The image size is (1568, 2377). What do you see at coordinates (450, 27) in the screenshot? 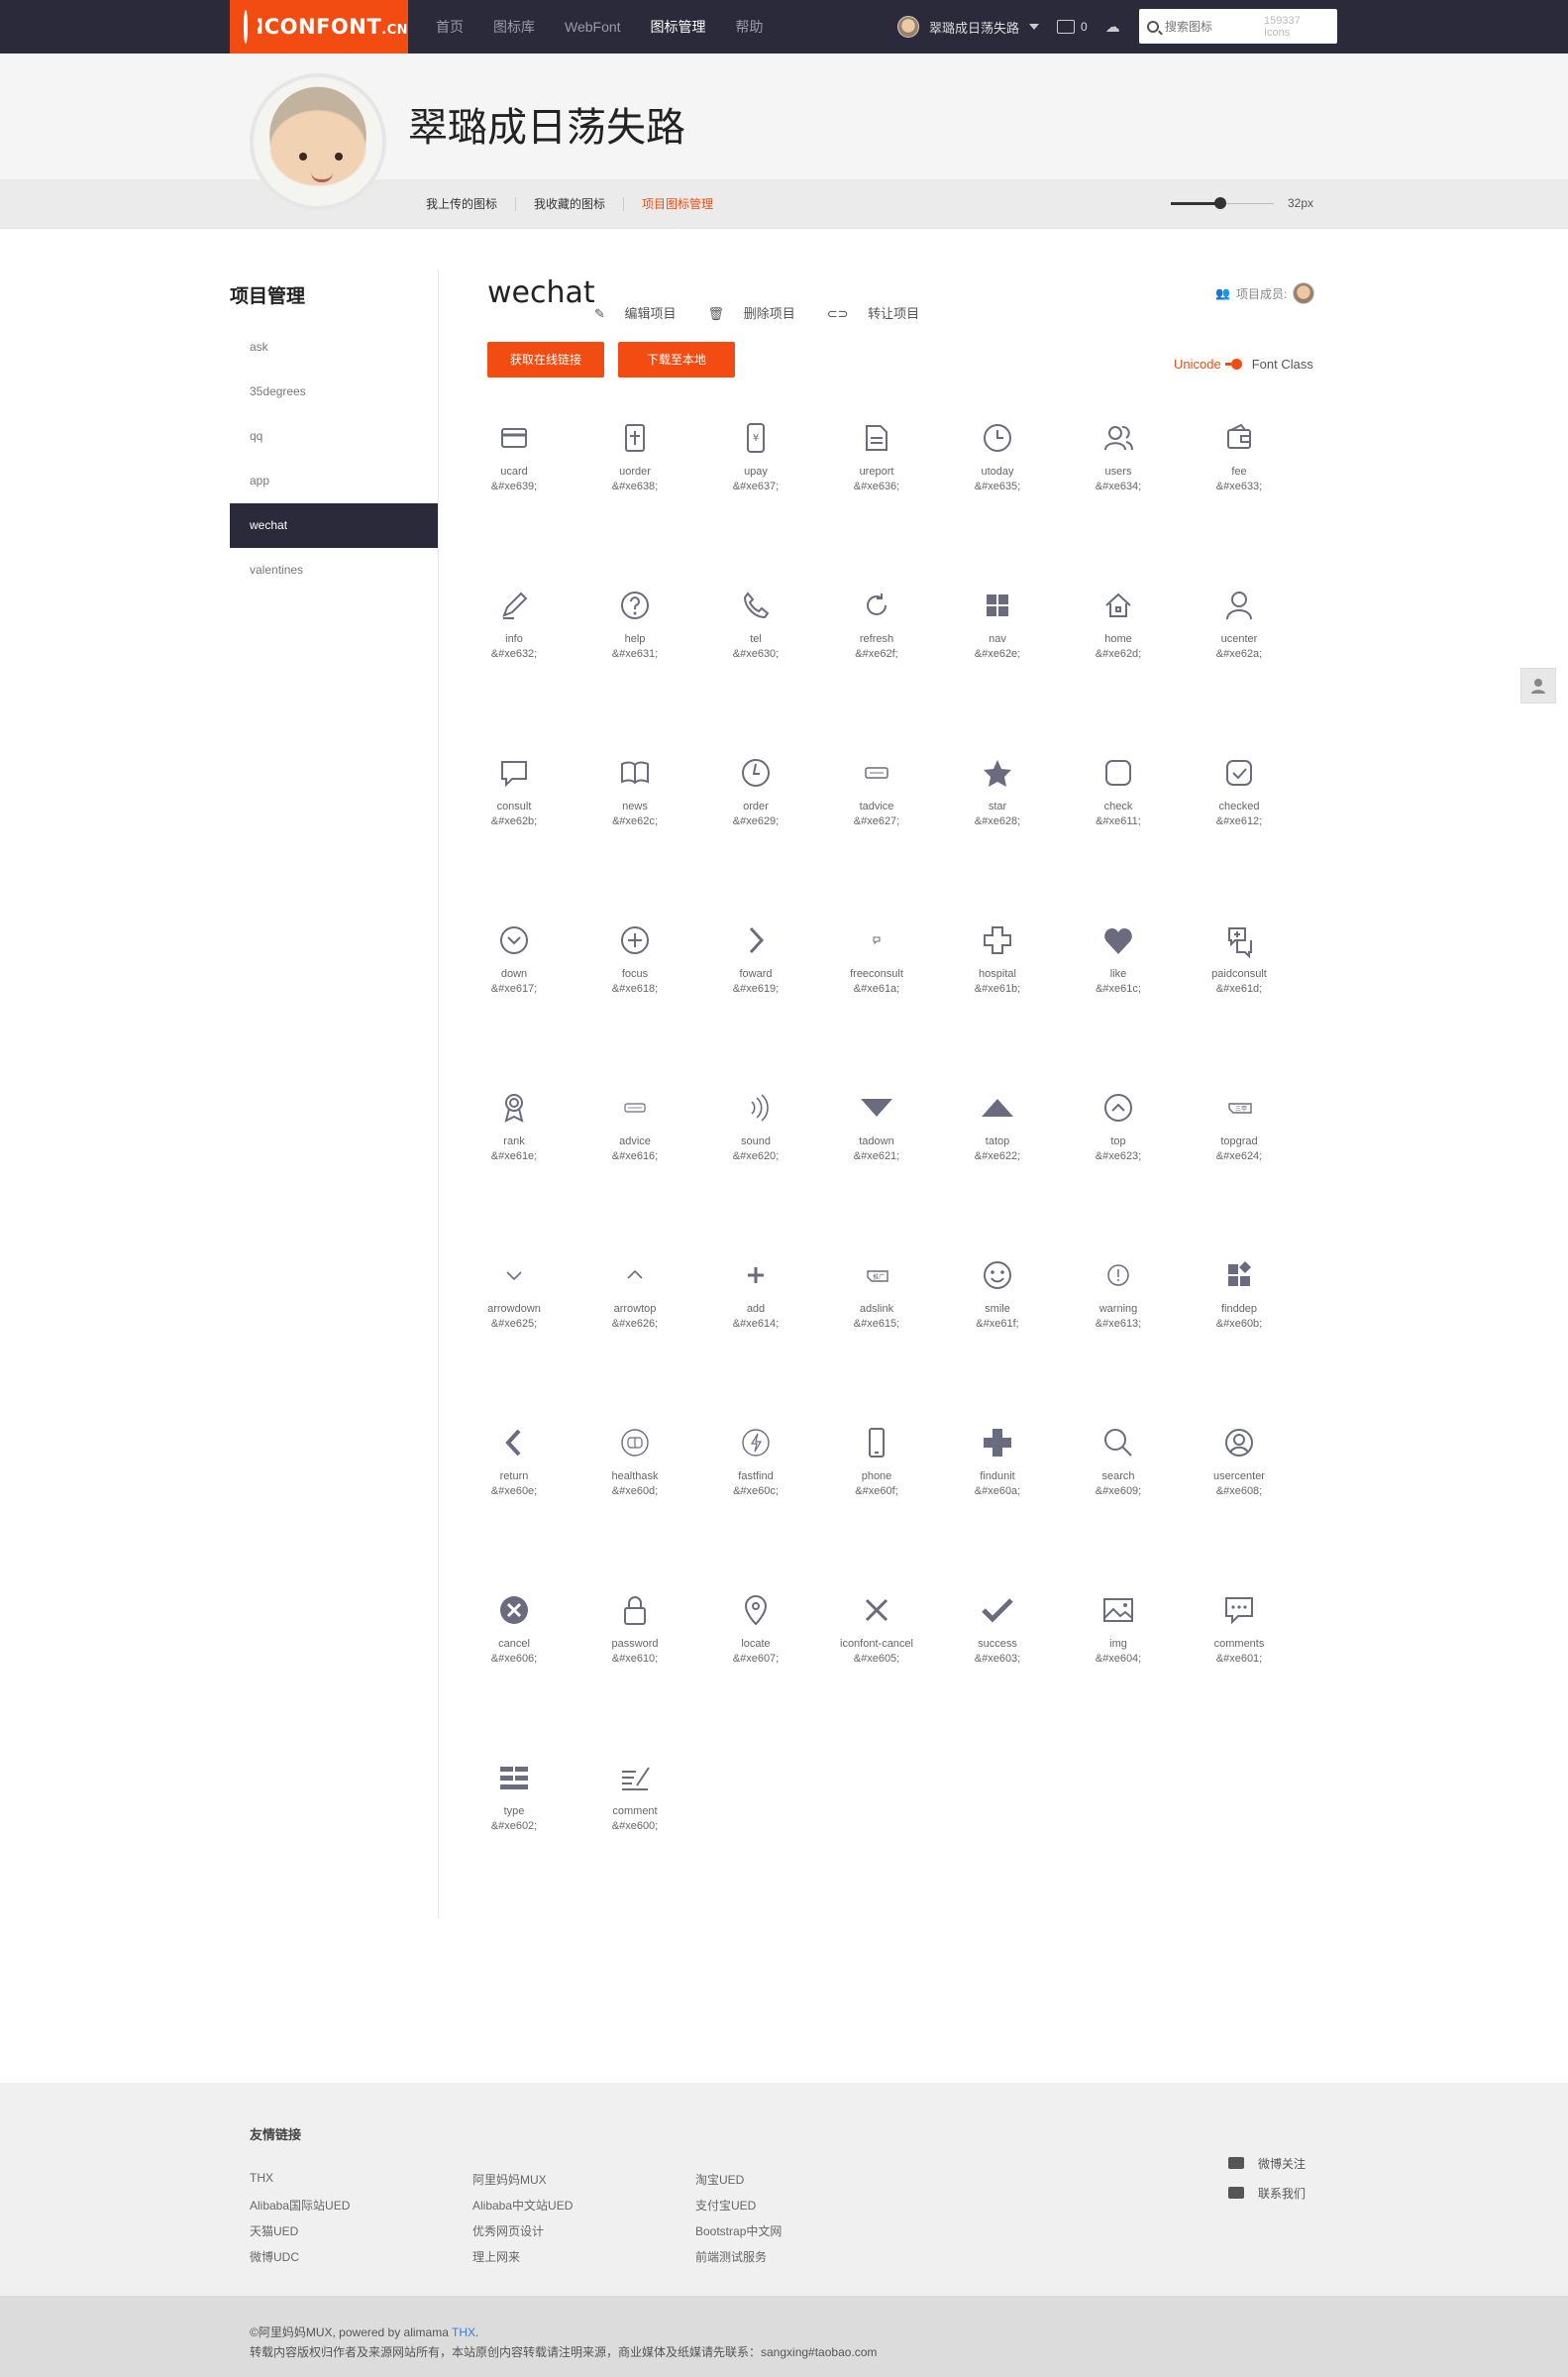
I see `nav-home: 首页` at bounding box center [450, 27].